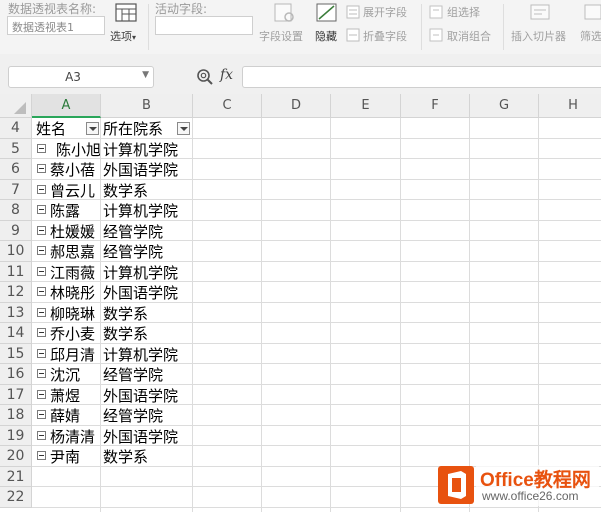 The width and height of the screenshot is (601, 512). I want to click on cell-name: 邱月清, so click(75, 355).